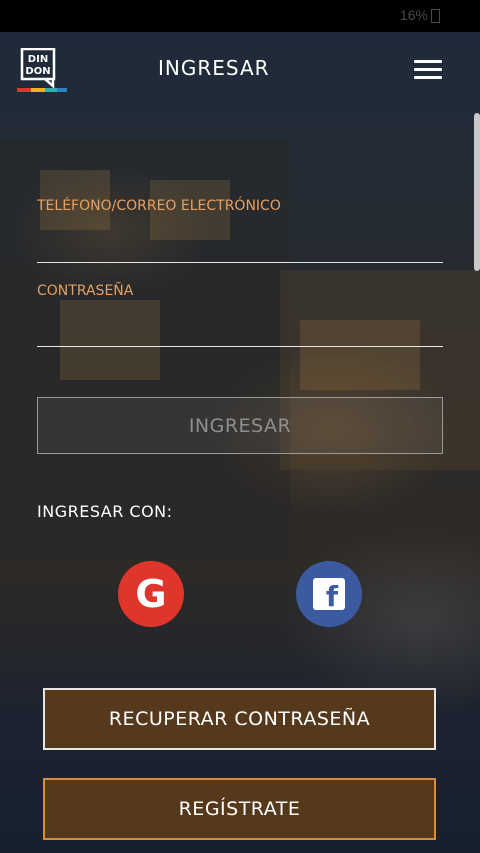 The height and width of the screenshot is (853, 480). What do you see at coordinates (214, 68) in the screenshot?
I see `page-title: INGRESAR` at bounding box center [214, 68].